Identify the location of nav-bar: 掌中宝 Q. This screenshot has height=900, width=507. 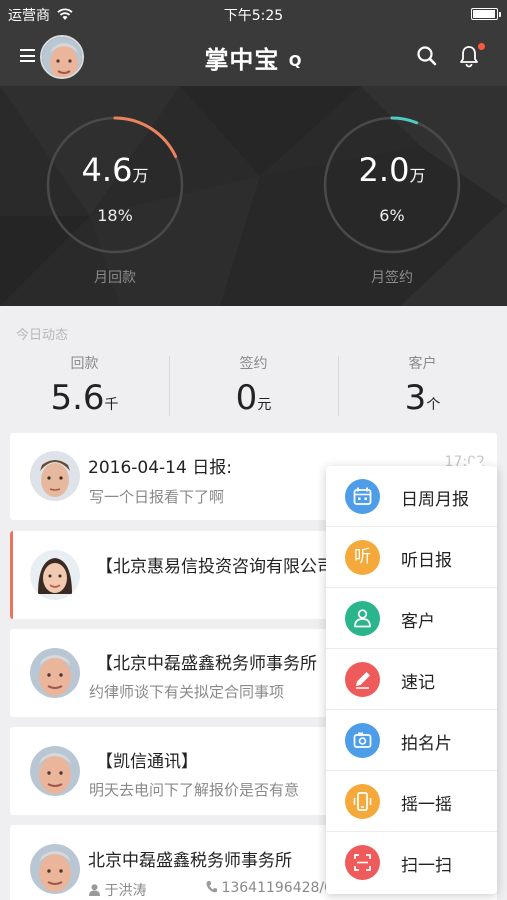
(253, 57).